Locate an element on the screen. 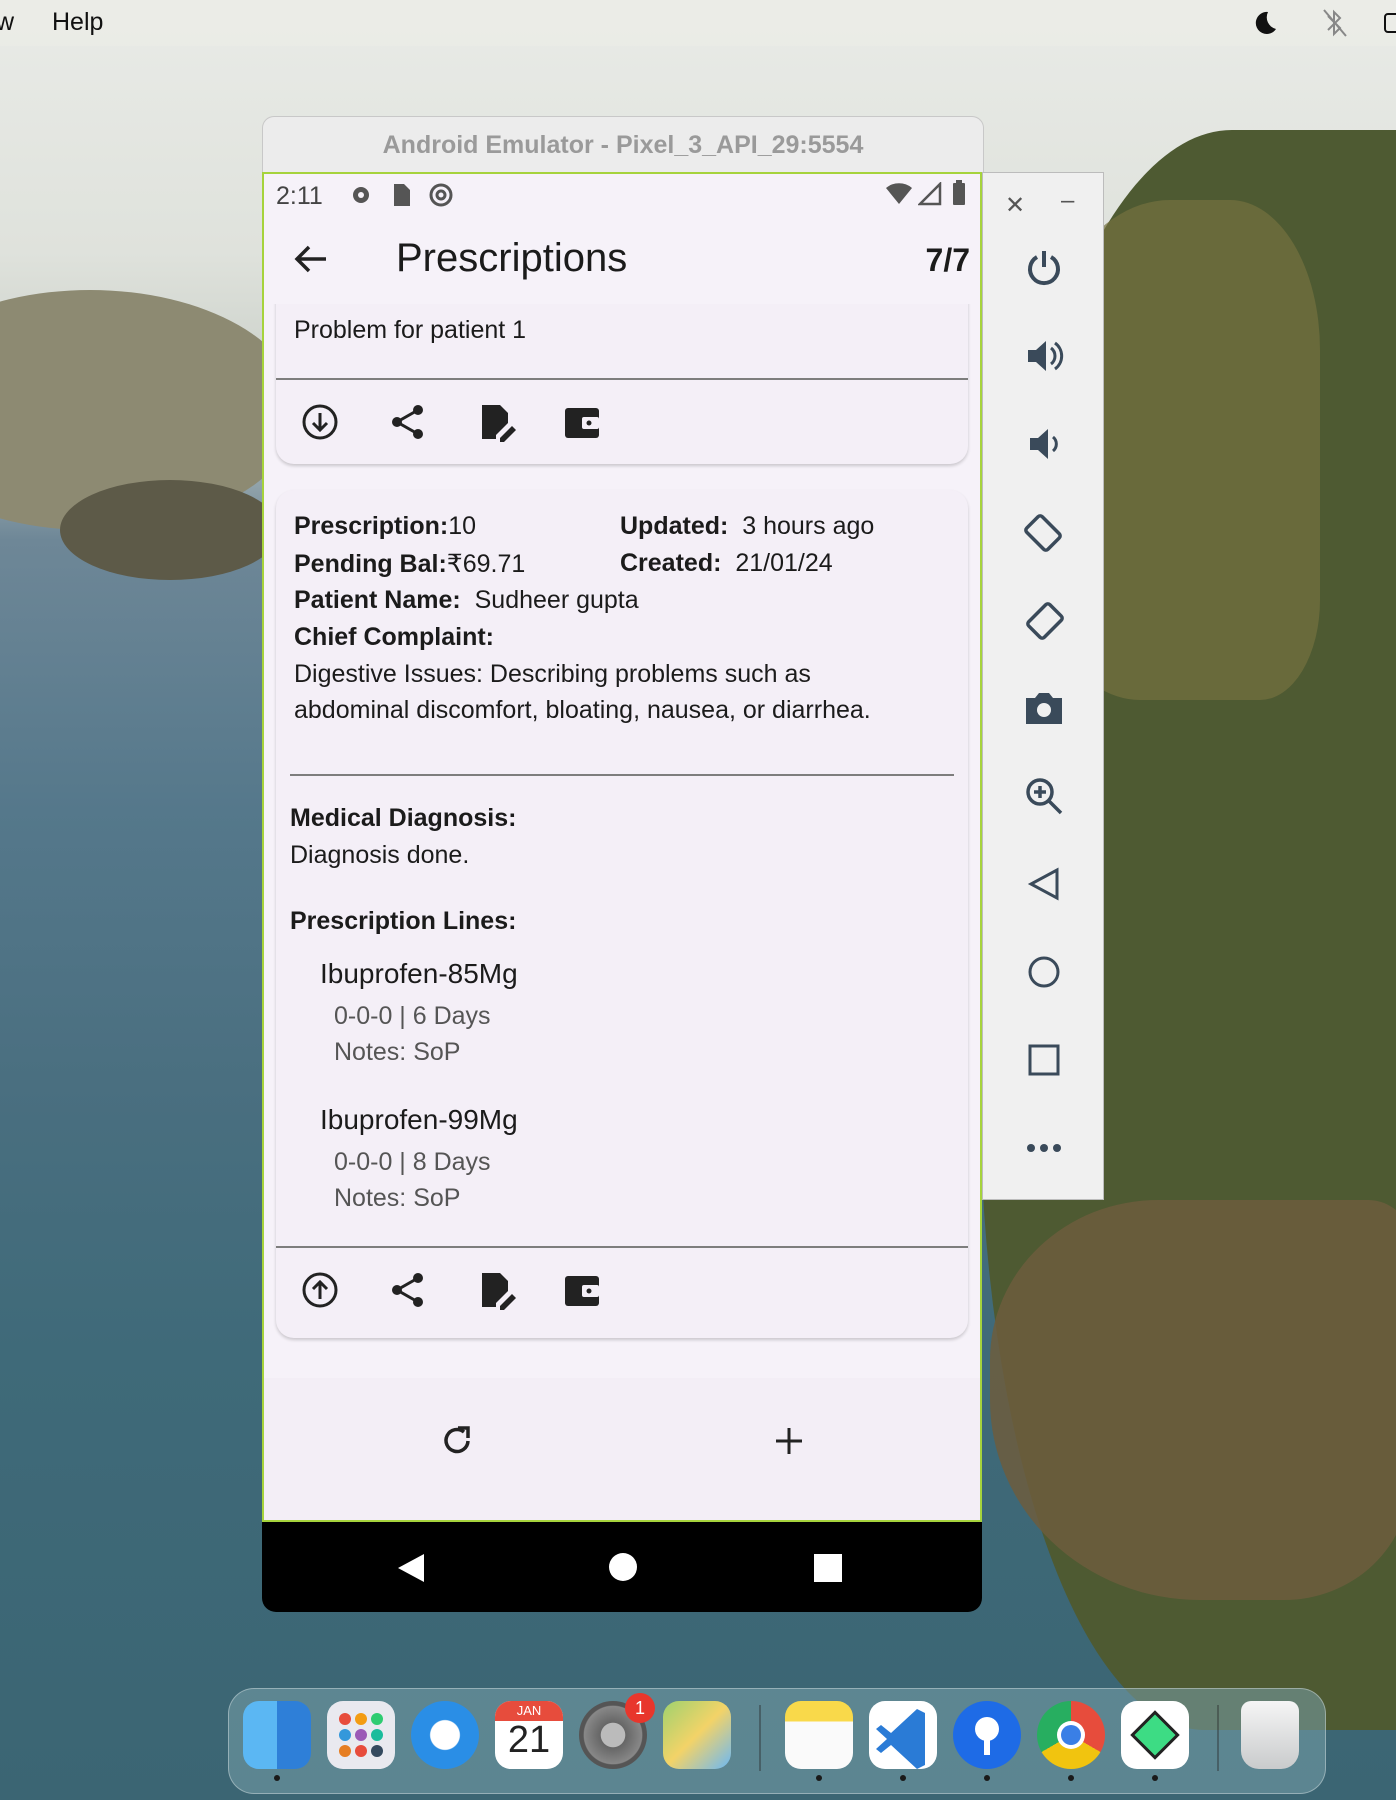  record-counter: 7/7 is located at coordinates (947, 260).